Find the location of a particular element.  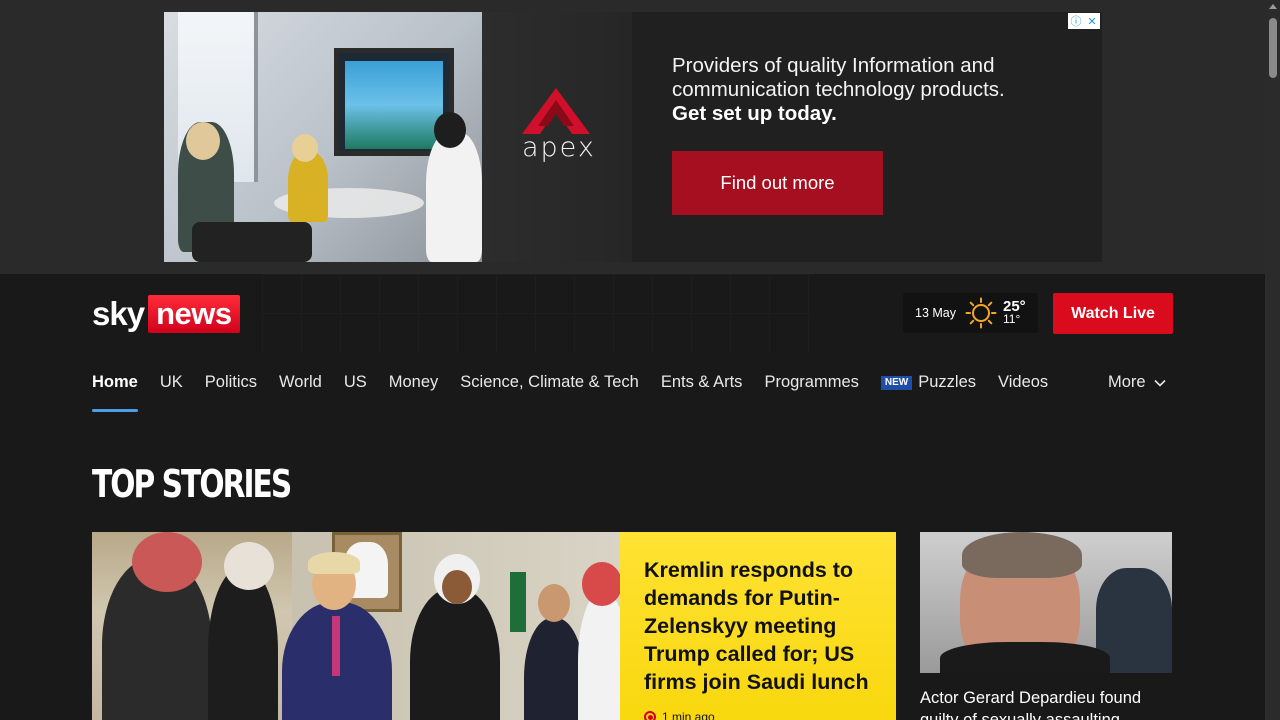

weather-widget: 13 May 25° 11° is located at coordinates (970, 313).